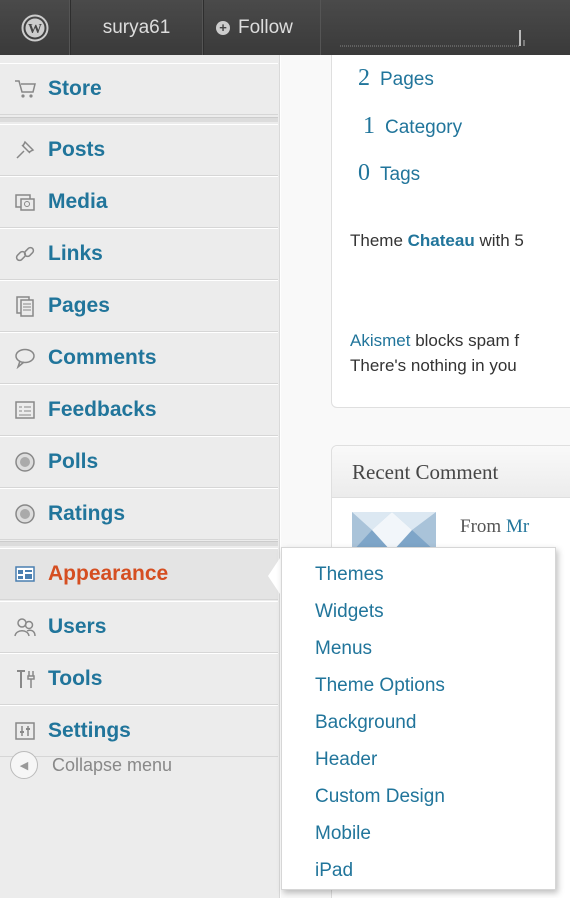 The image size is (570, 898). What do you see at coordinates (432, 38) in the screenshot?
I see `sparkline-icon` at bounding box center [432, 38].